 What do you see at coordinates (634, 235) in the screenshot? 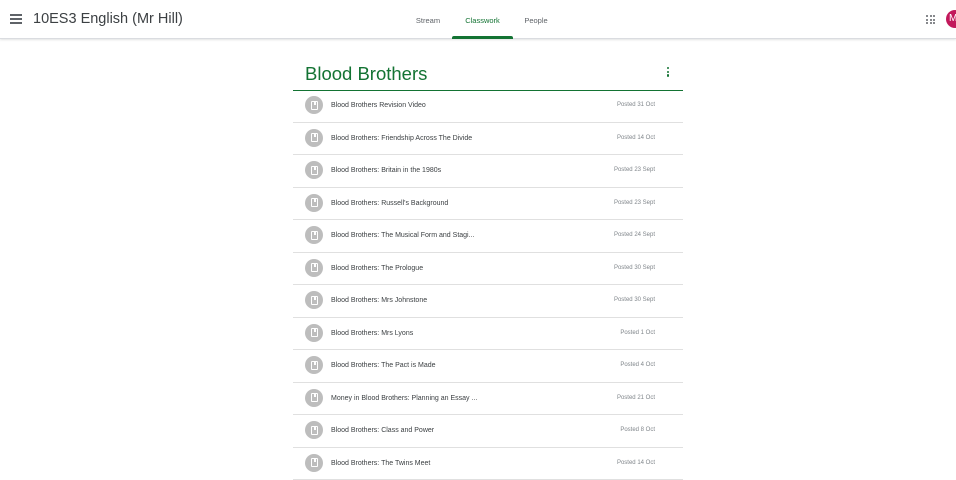
I see `classwork-item-posted-date: Posted 24 Sept` at bounding box center [634, 235].